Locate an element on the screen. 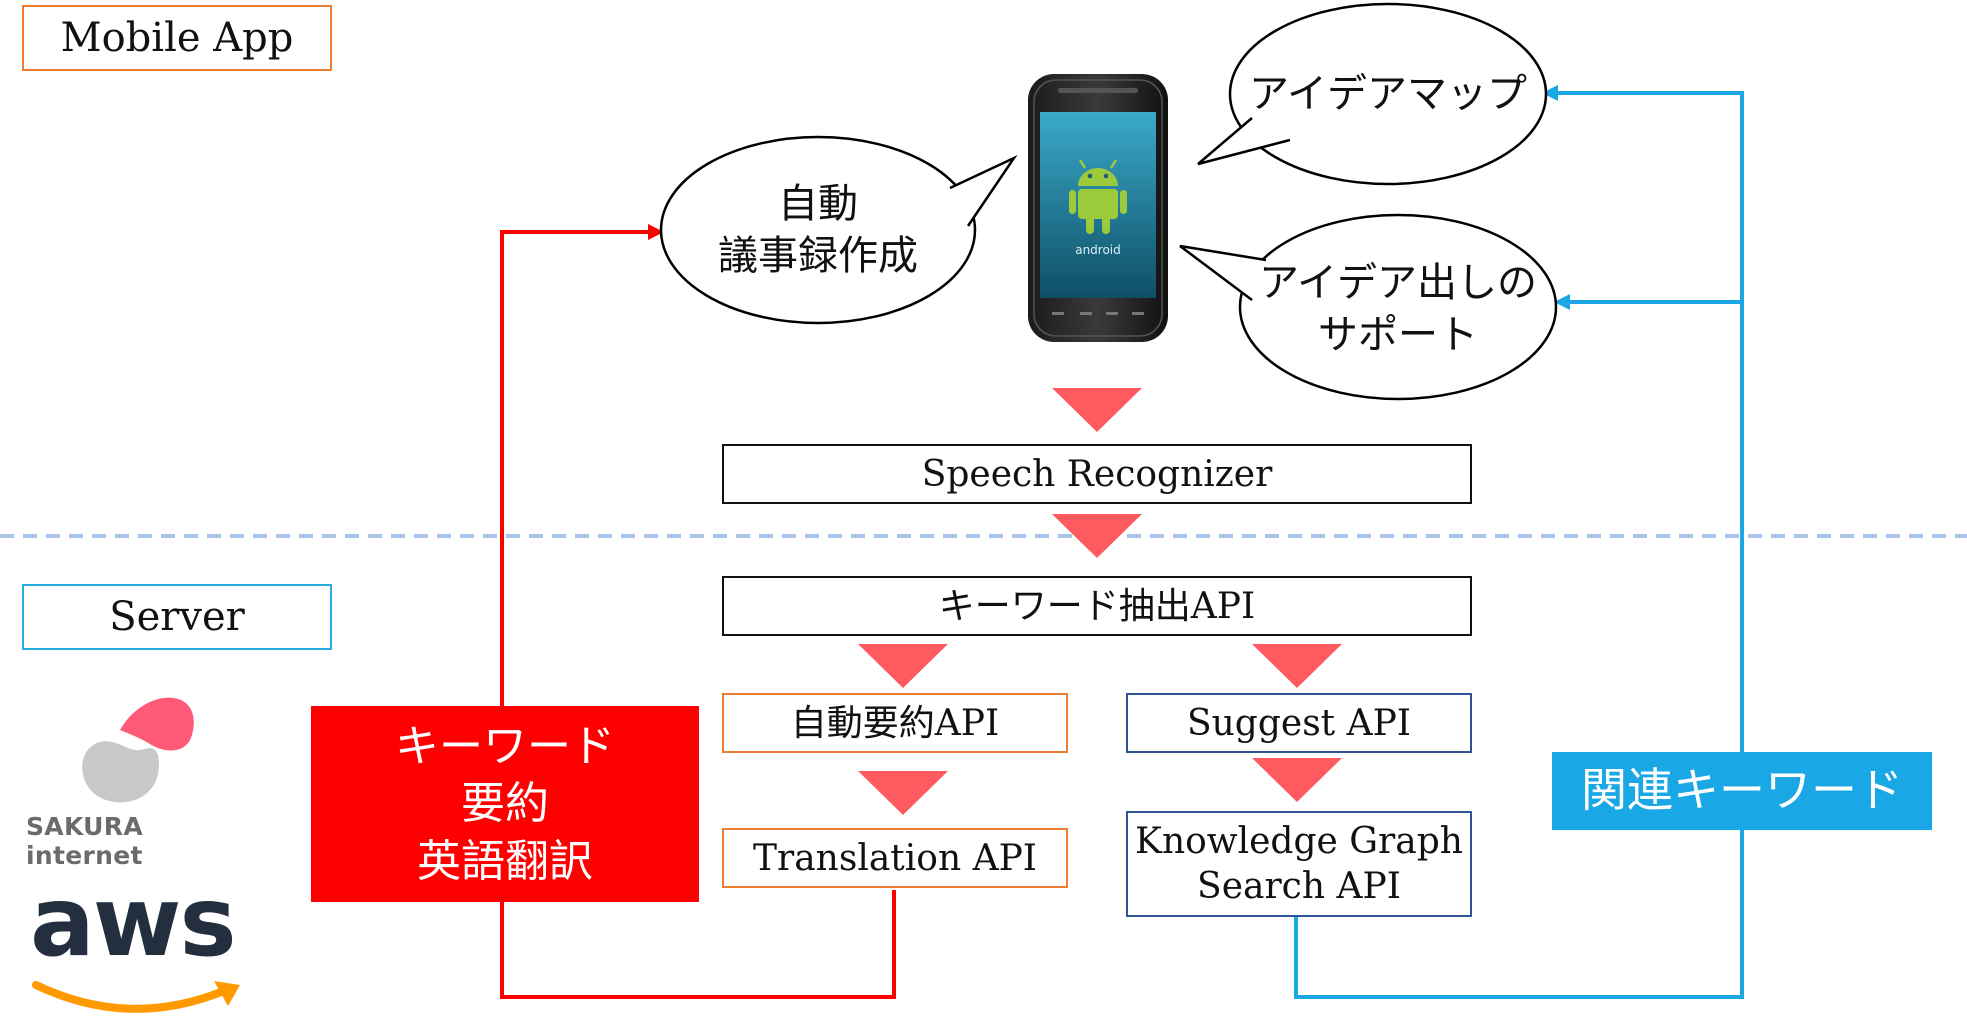 The height and width of the screenshot is (1034, 1967). related-keywords-callout: 関連キーワード is located at coordinates (1742, 791).